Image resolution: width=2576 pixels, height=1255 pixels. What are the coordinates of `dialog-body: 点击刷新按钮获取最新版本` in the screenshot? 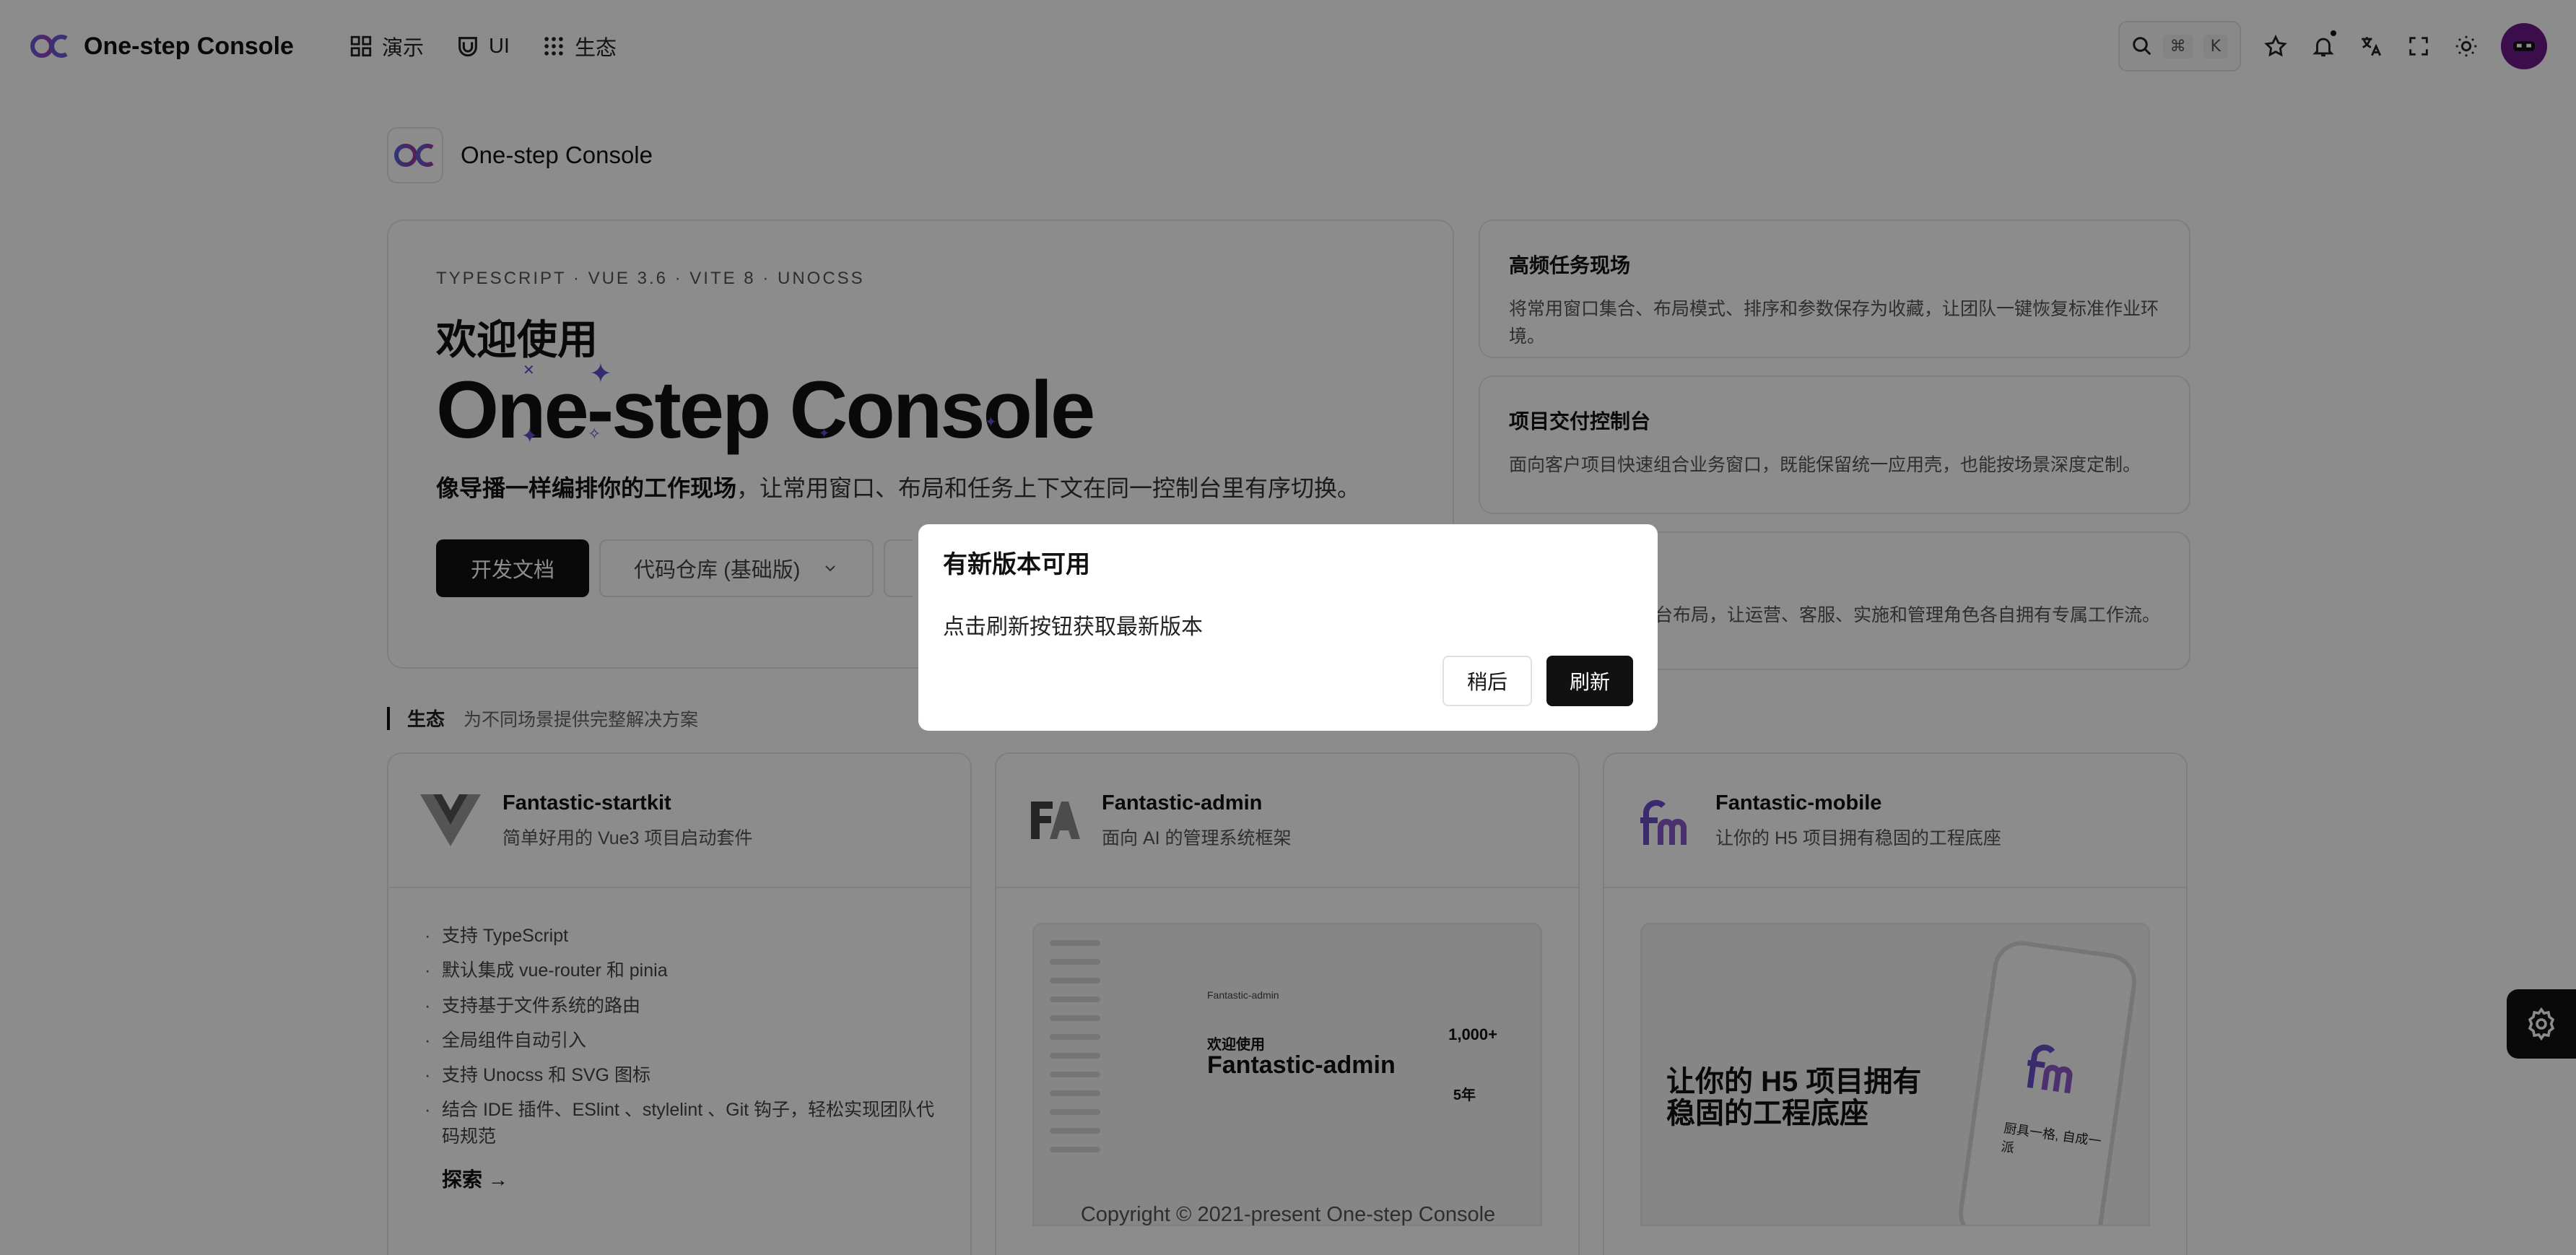 It's located at (1073, 627).